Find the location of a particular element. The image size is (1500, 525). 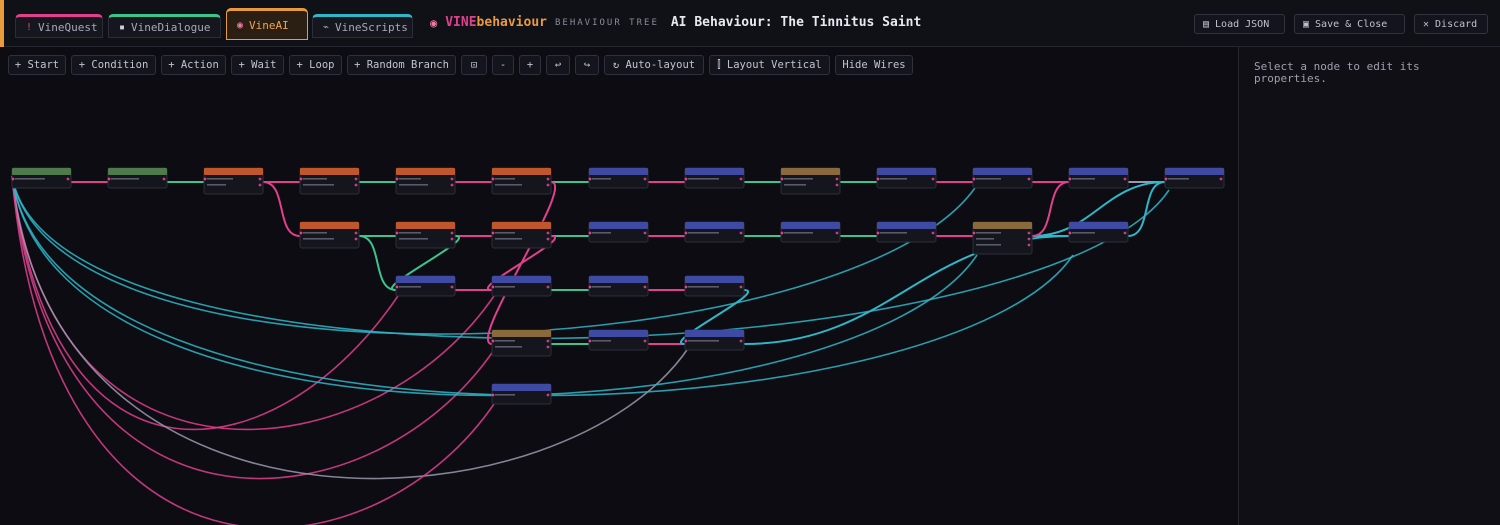

add-random-branch-button: + Random Branch is located at coordinates (401, 65).